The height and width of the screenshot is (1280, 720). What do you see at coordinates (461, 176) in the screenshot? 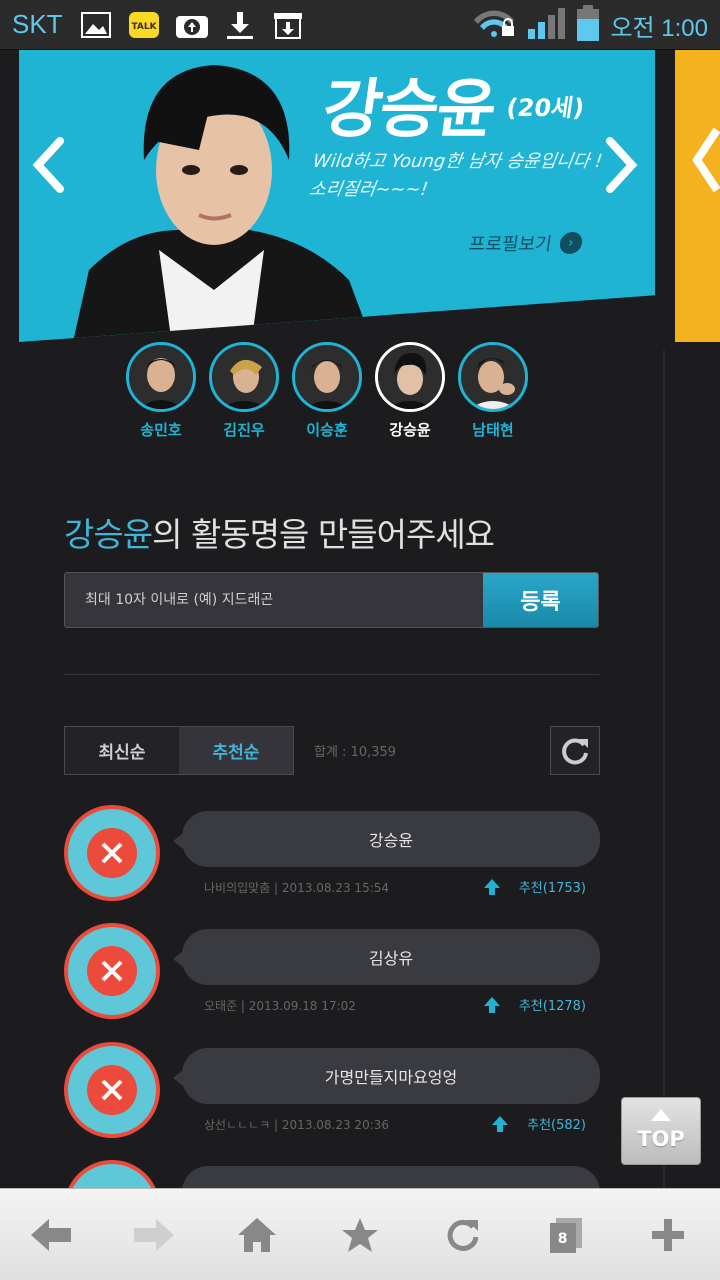
I see `banner-description: Wild하고 Young한 남자 승윤입니다 ! 소리질러~~~!` at bounding box center [461, 176].